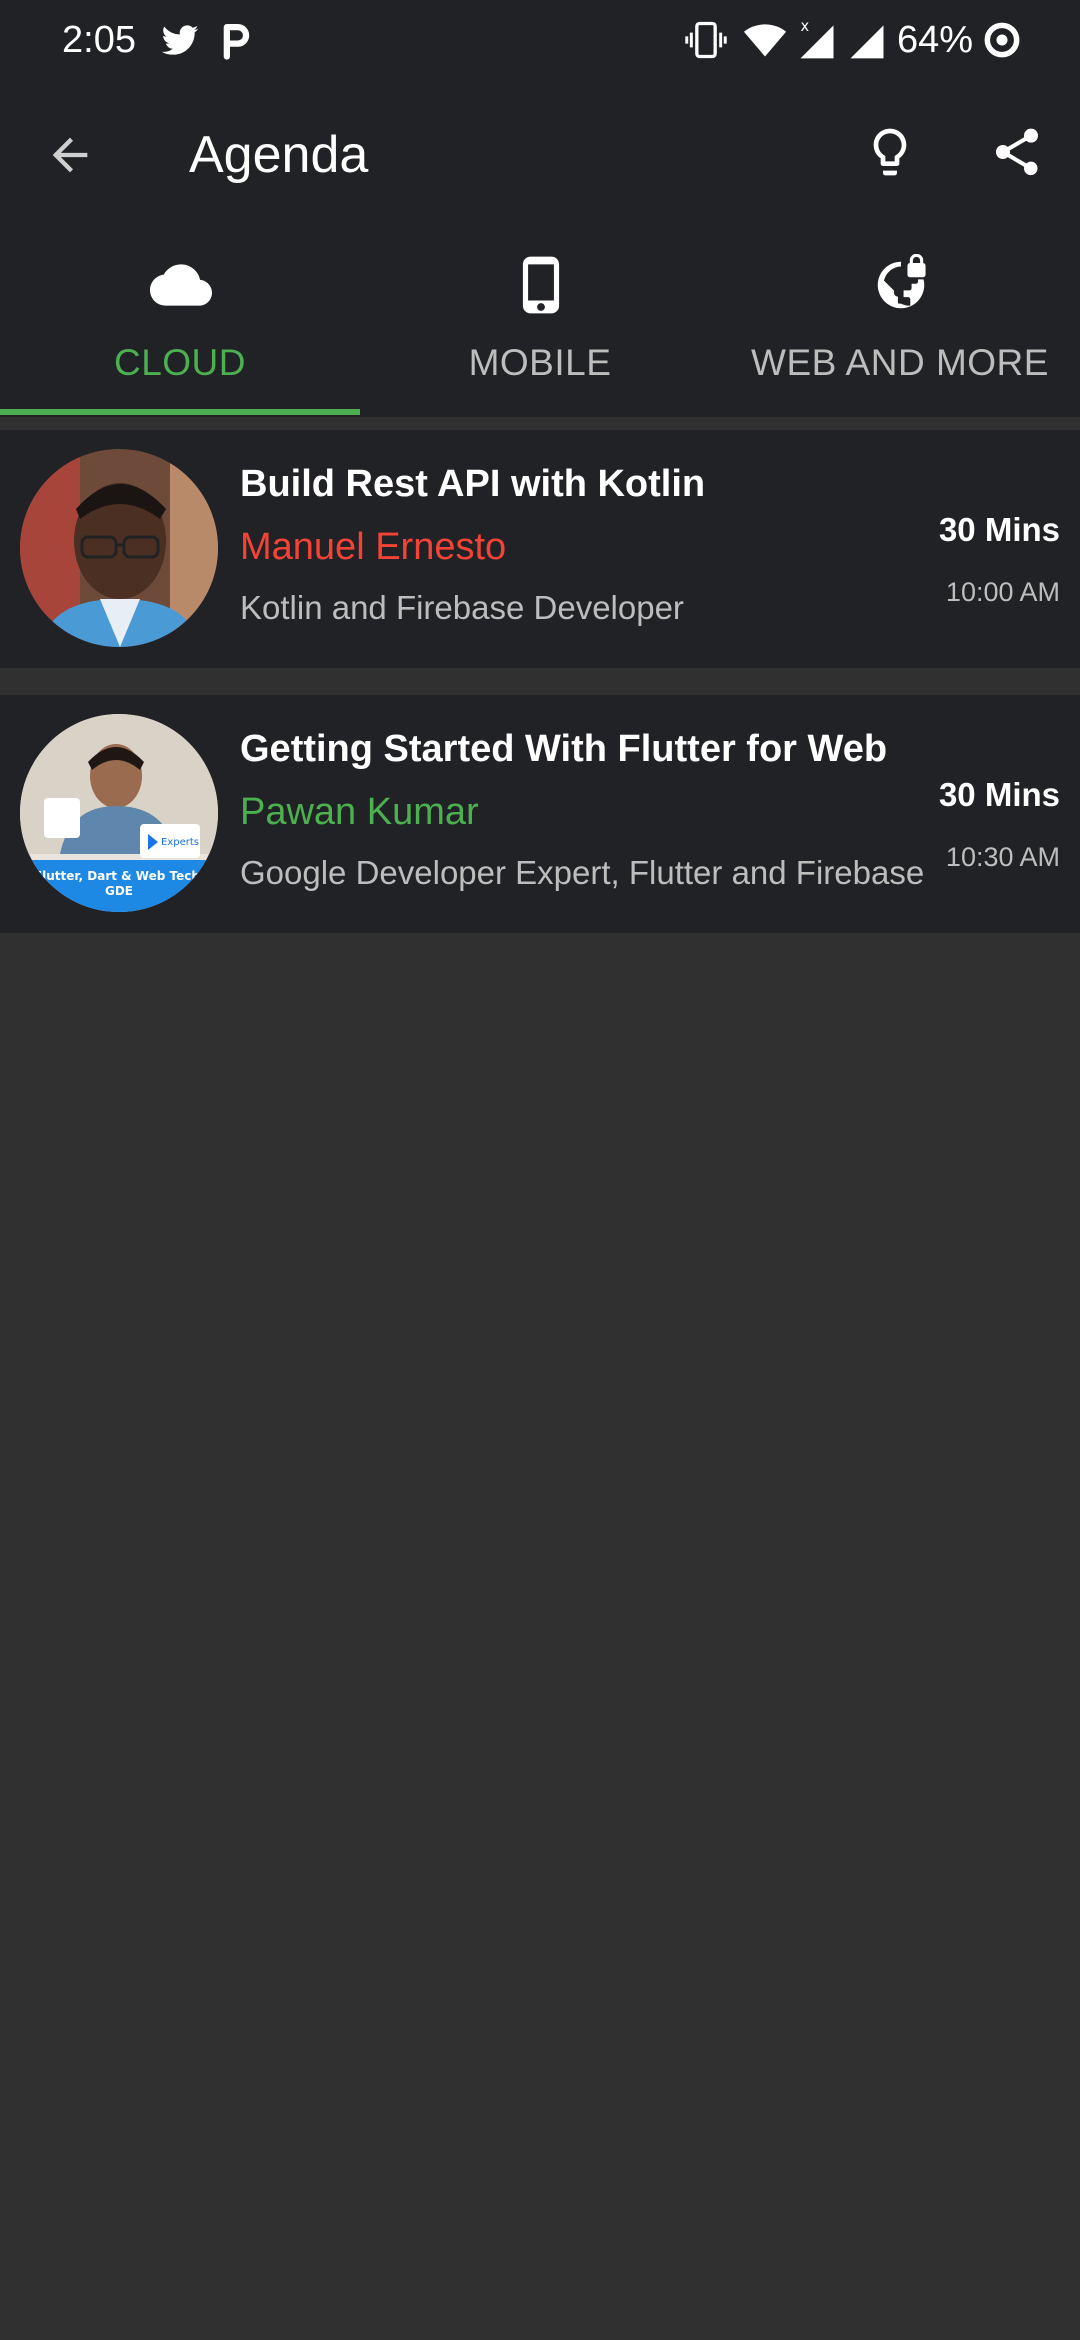  I want to click on arrow-back-icon, so click(70, 155).